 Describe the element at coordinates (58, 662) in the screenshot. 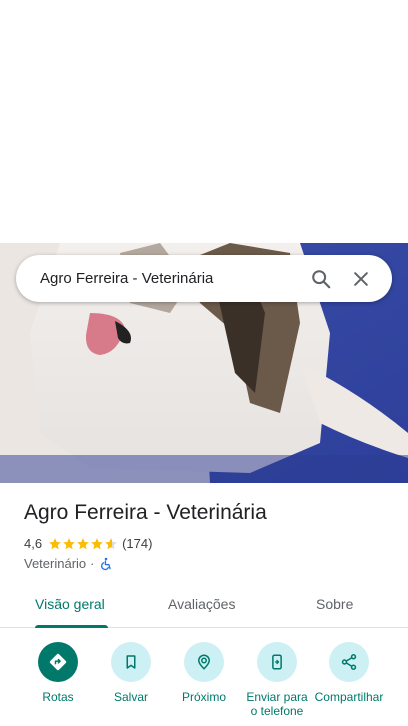

I see `directions-icon` at that location.